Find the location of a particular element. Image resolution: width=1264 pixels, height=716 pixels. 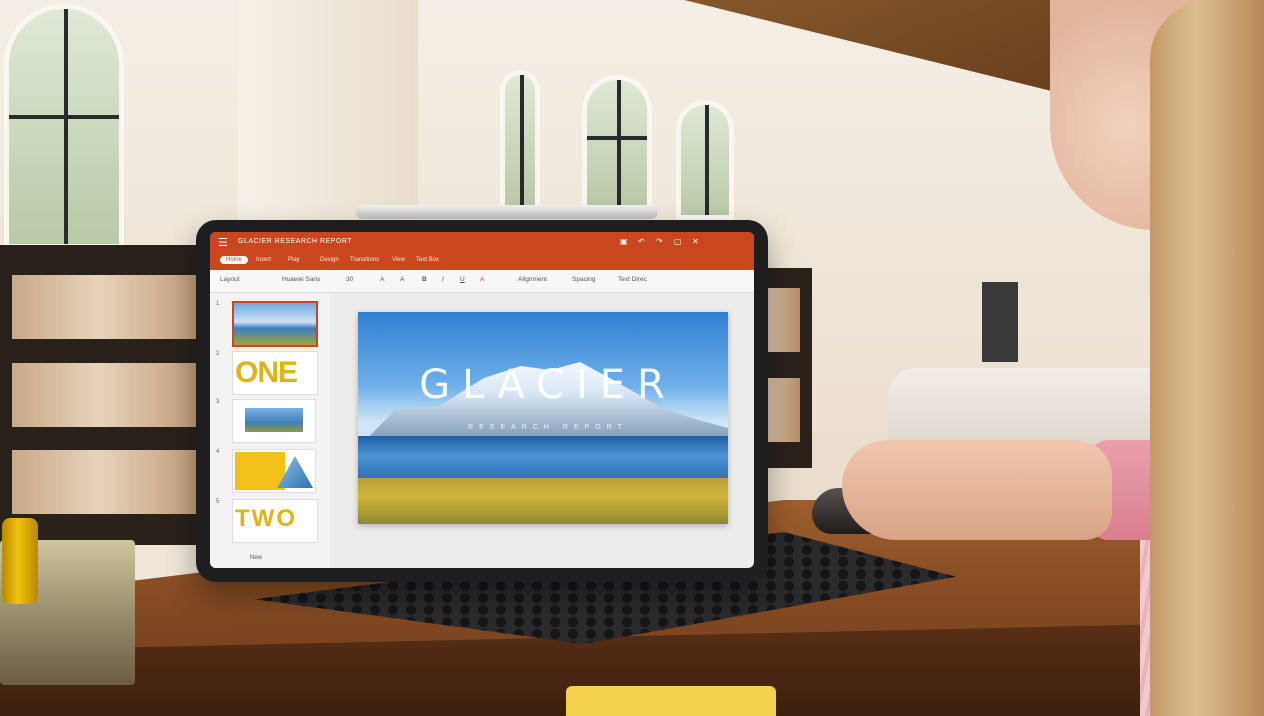

tab-insert: Insert is located at coordinates (263, 260).